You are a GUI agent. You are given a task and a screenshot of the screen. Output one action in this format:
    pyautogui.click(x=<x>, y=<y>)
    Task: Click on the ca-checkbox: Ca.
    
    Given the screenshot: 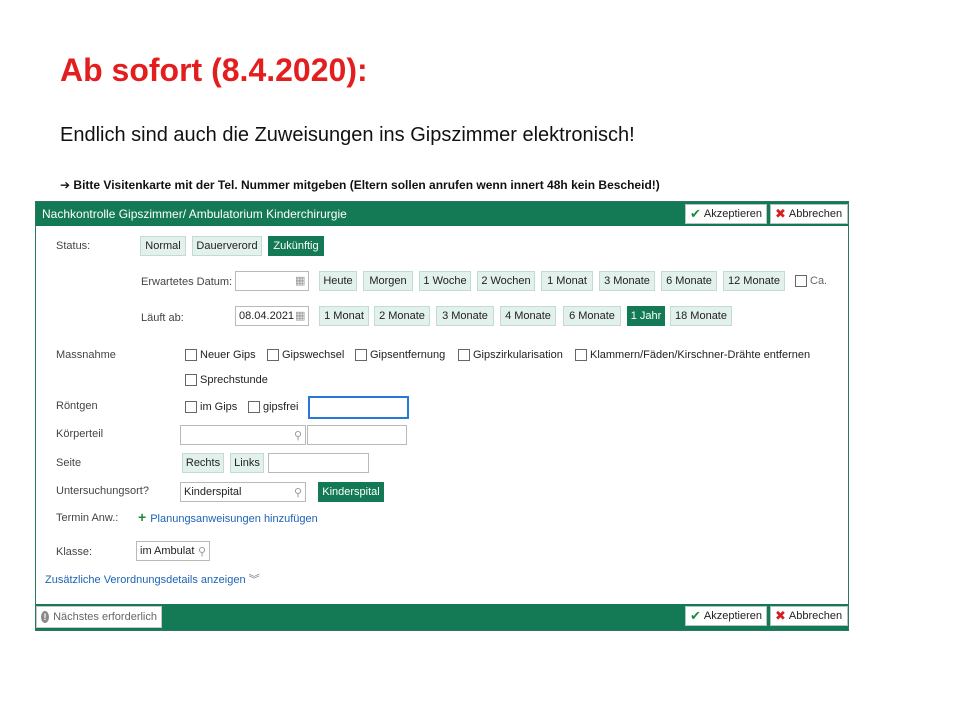 What is the action you would take?
    pyautogui.click(x=811, y=281)
    